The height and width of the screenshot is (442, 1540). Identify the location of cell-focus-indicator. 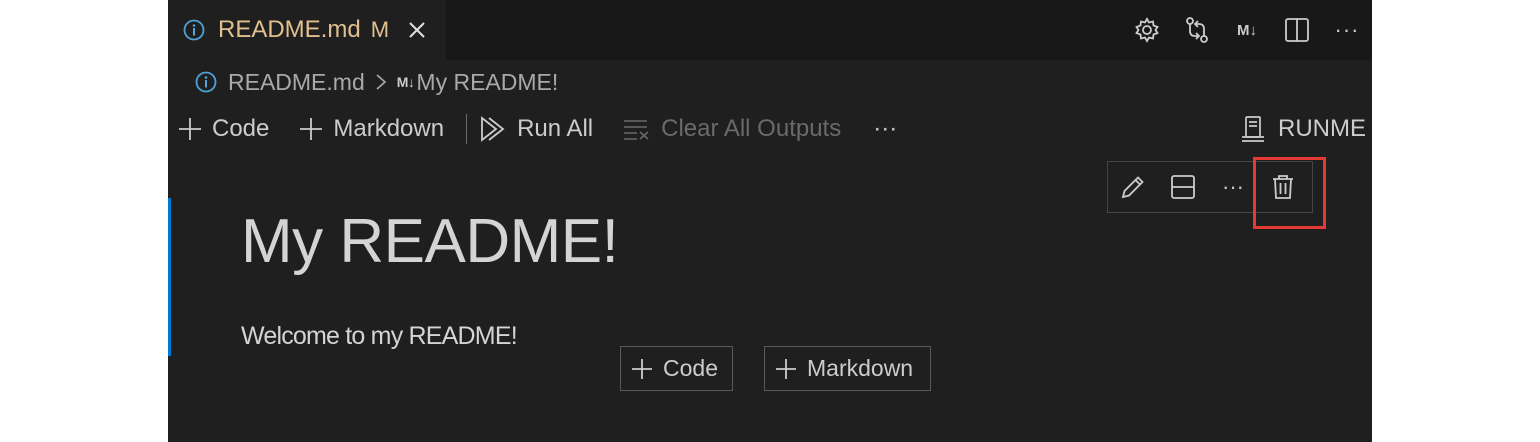
(169, 277).